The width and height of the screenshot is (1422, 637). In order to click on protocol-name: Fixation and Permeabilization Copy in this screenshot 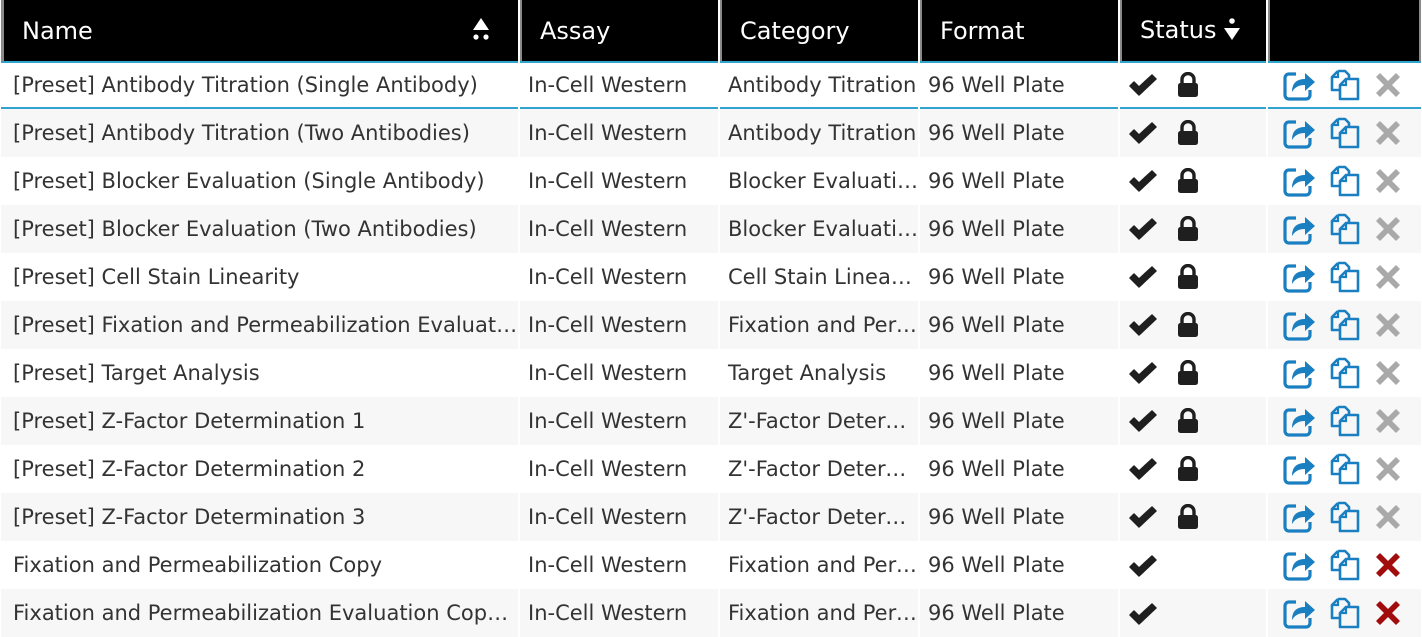, I will do `click(197, 565)`.